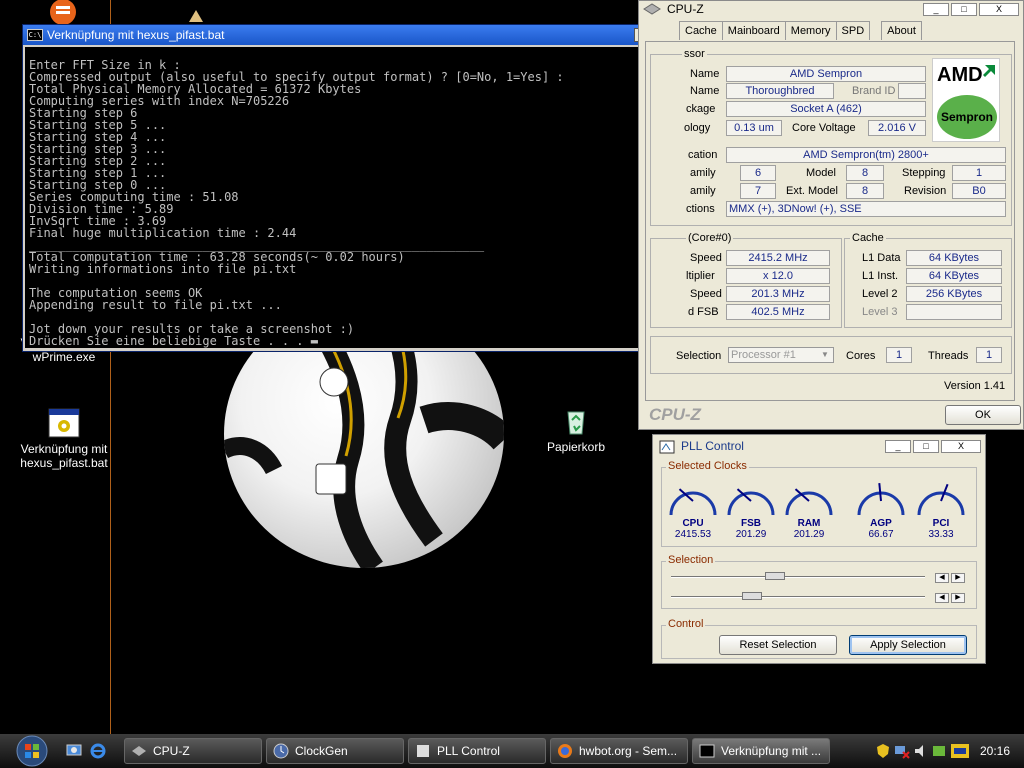 This screenshot has height=768, width=1024. Describe the element at coordinates (694, 54) in the screenshot. I see `processor-group-title: ssor` at that location.